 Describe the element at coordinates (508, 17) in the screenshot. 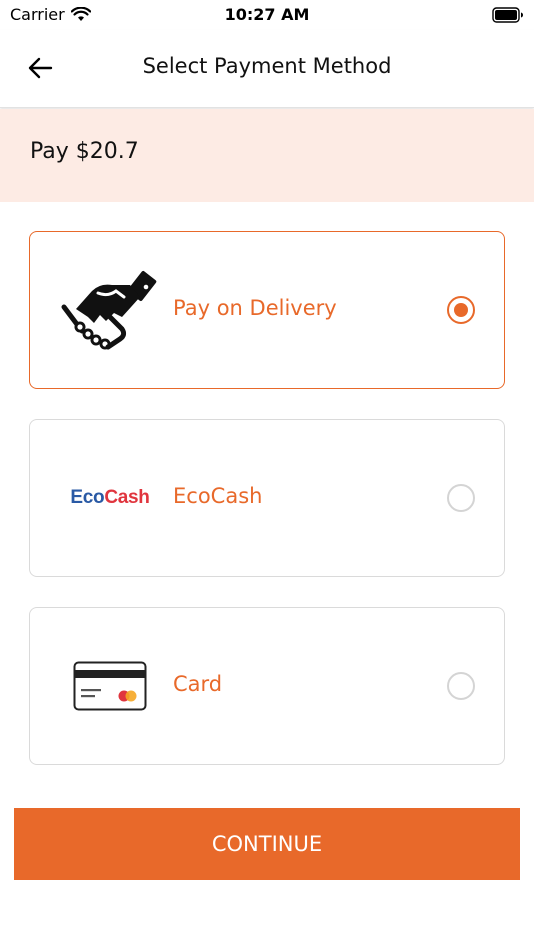

I see `battery-icon` at that location.